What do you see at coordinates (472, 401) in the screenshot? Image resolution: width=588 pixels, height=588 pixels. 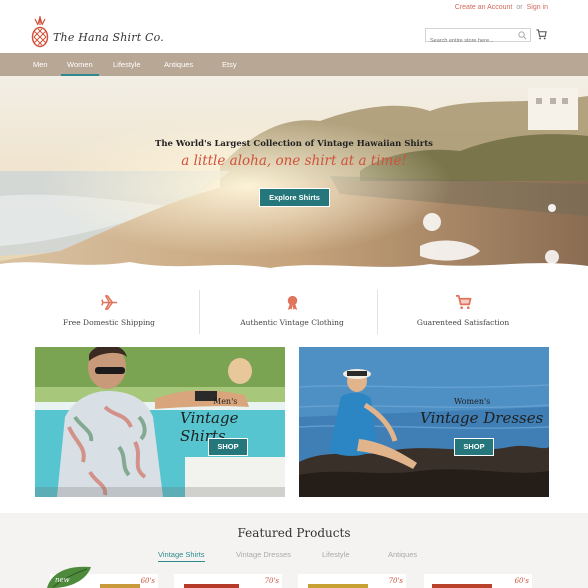 I see `promo-pre-label: Women's` at bounding box center [472, 401].